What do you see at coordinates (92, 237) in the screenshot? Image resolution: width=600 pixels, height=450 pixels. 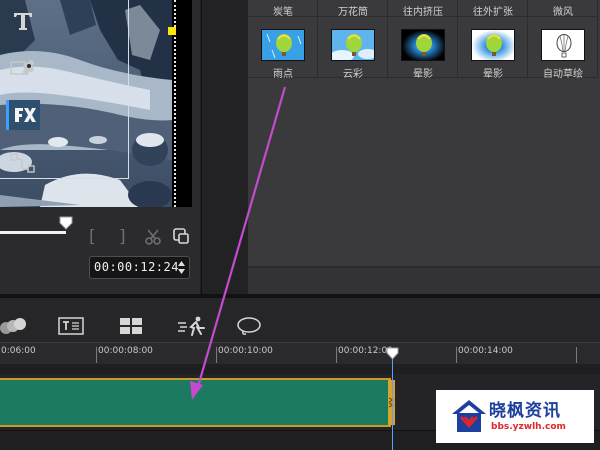 I see `mark-in-icon: [` at bounding box center [92, 237].